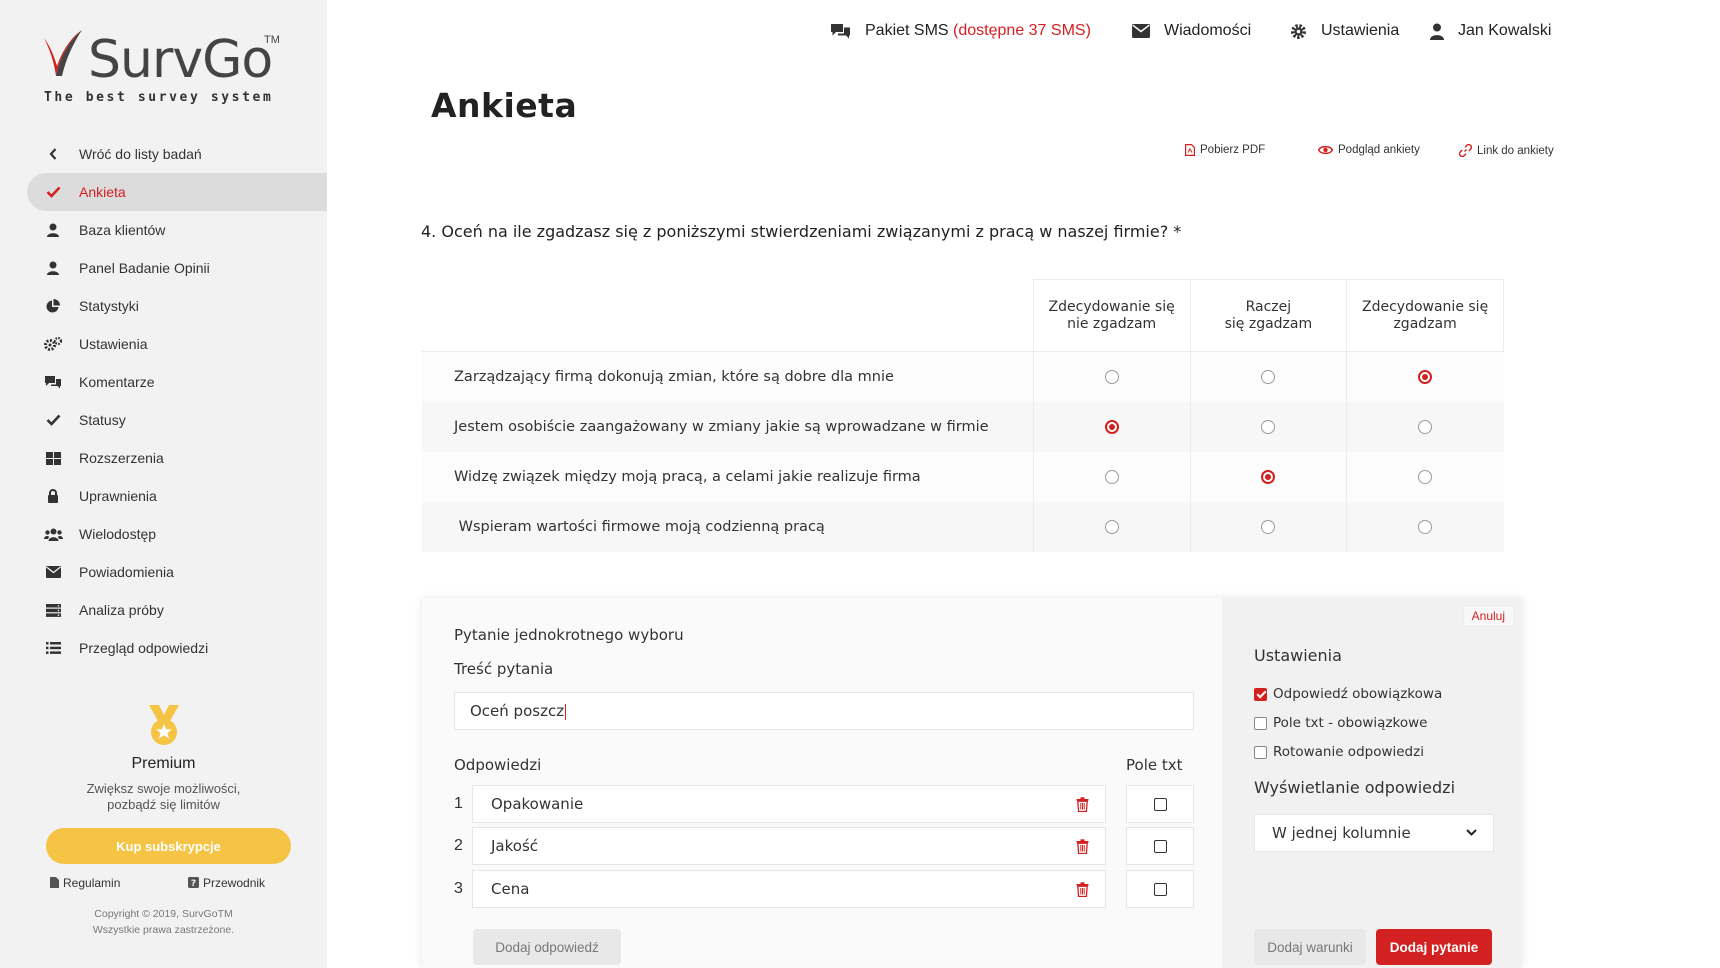 This screenshot has height=968, width=1720. I want to click on answer-input: Cena, so click(789, 889).